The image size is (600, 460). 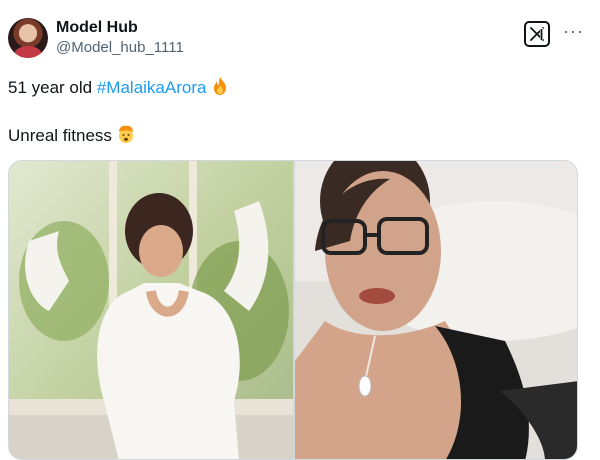 What do you see at coordinates (152, 87) in the screenshot?
I see `hashtag-link: #MalaikaArora` at bounding box center [152, 87].